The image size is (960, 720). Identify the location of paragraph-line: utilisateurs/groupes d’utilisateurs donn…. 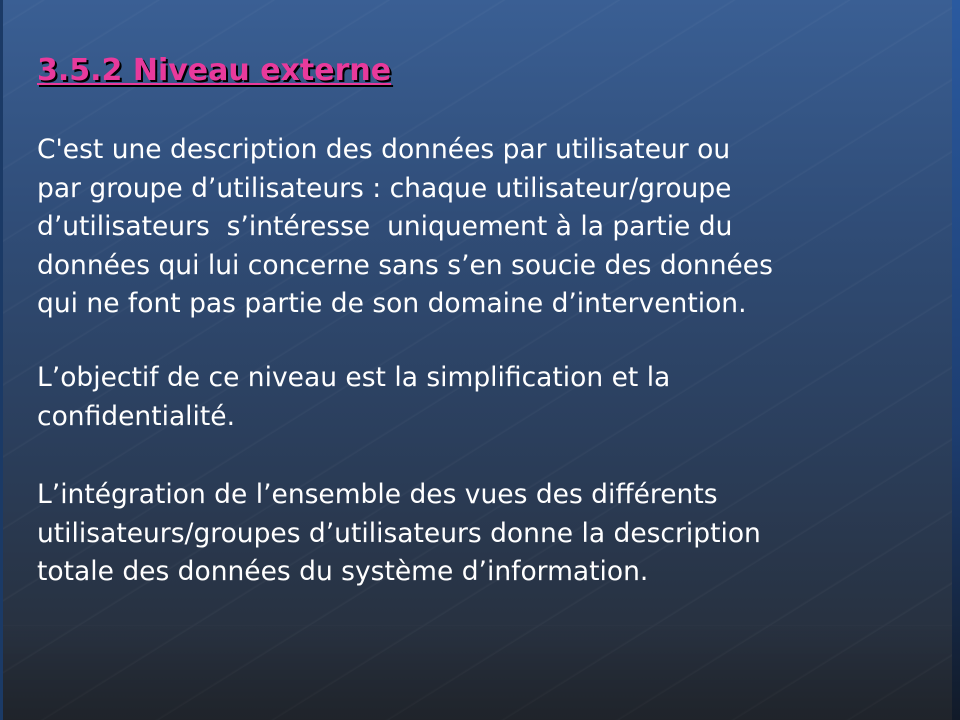
(399, 533).